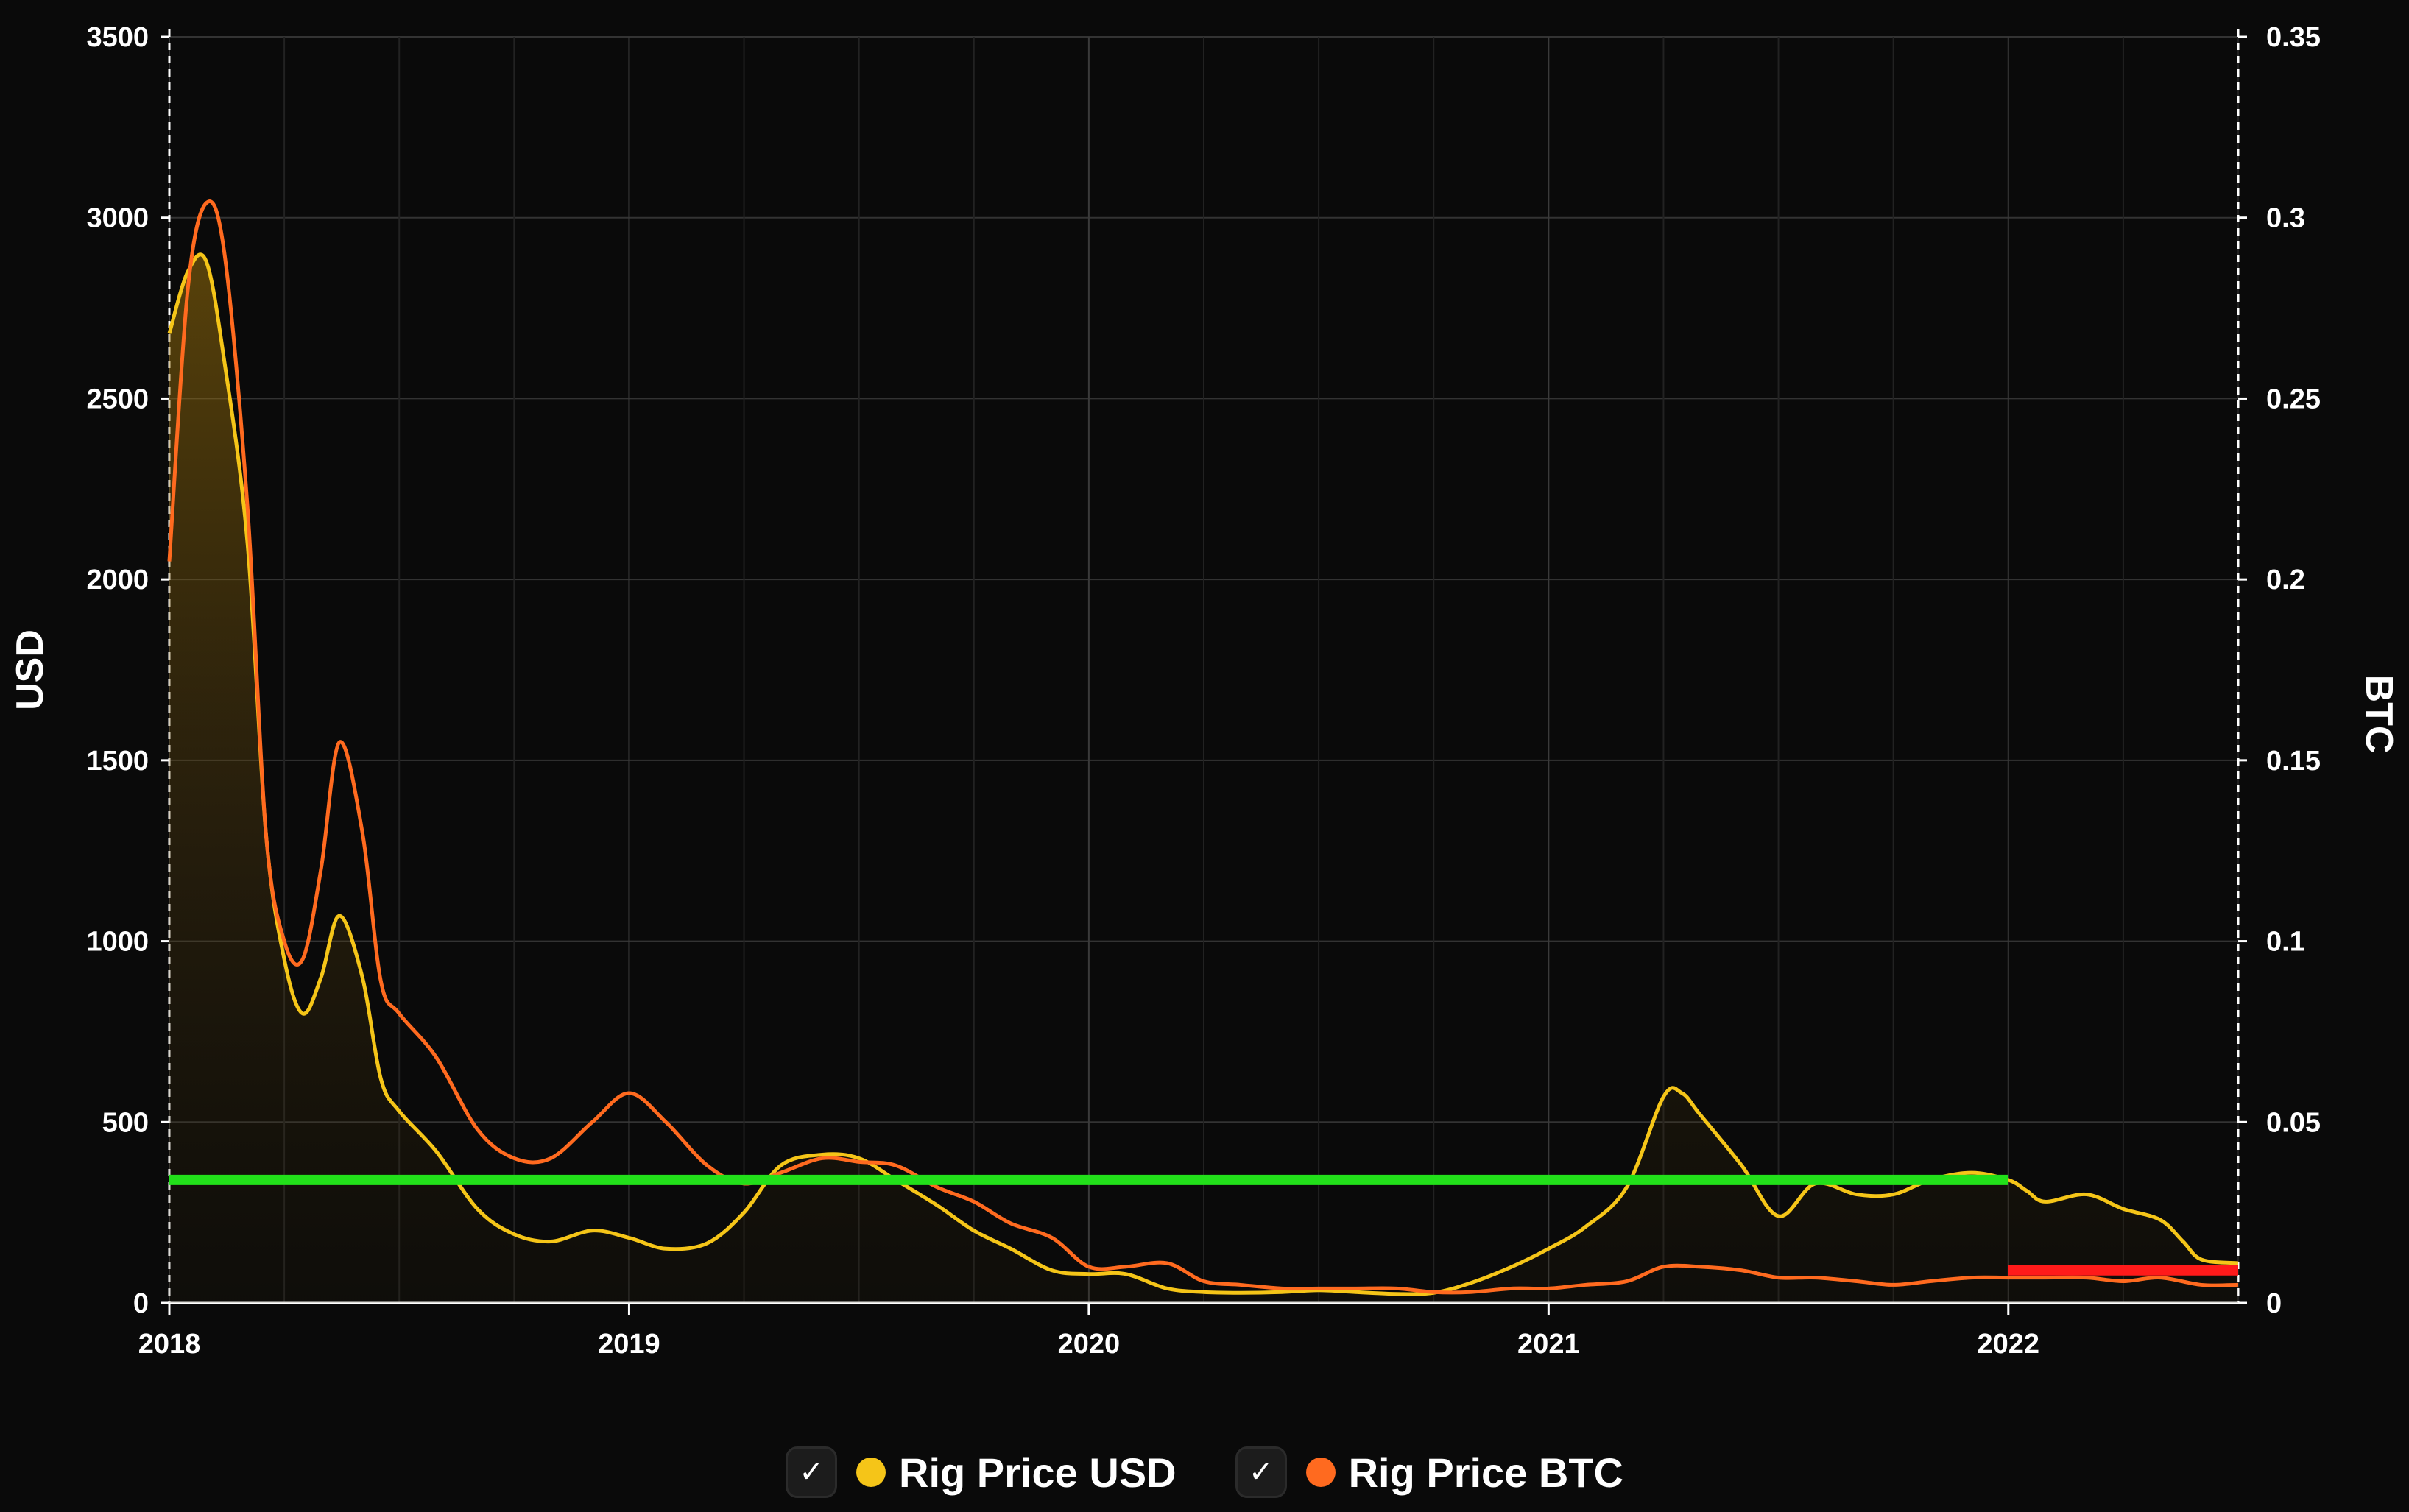 This screenshot has height=1512, width=2409. I want to click on y-axis-right-title: BTC, so click(2379, 714).